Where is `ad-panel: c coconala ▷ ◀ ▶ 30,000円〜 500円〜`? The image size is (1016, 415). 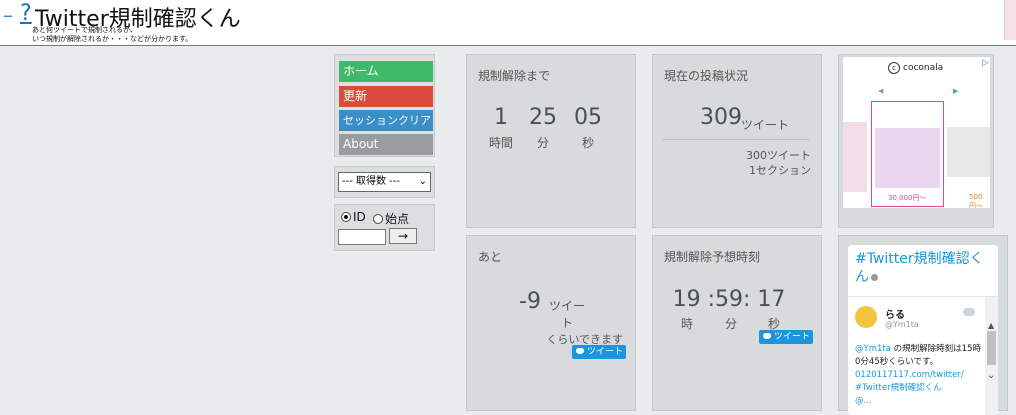
ad-panel: c coconala ▷ ◀ ▶ 30,000円〜 500円〜 is located at coordinates (916, 141).